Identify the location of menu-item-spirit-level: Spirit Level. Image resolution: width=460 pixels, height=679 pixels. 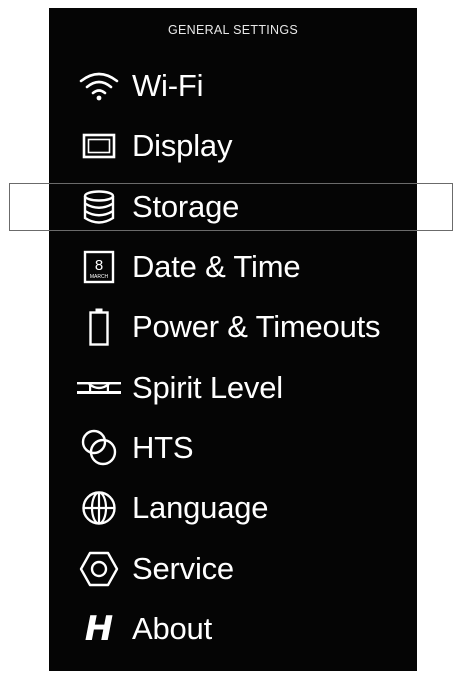
(233, 387).